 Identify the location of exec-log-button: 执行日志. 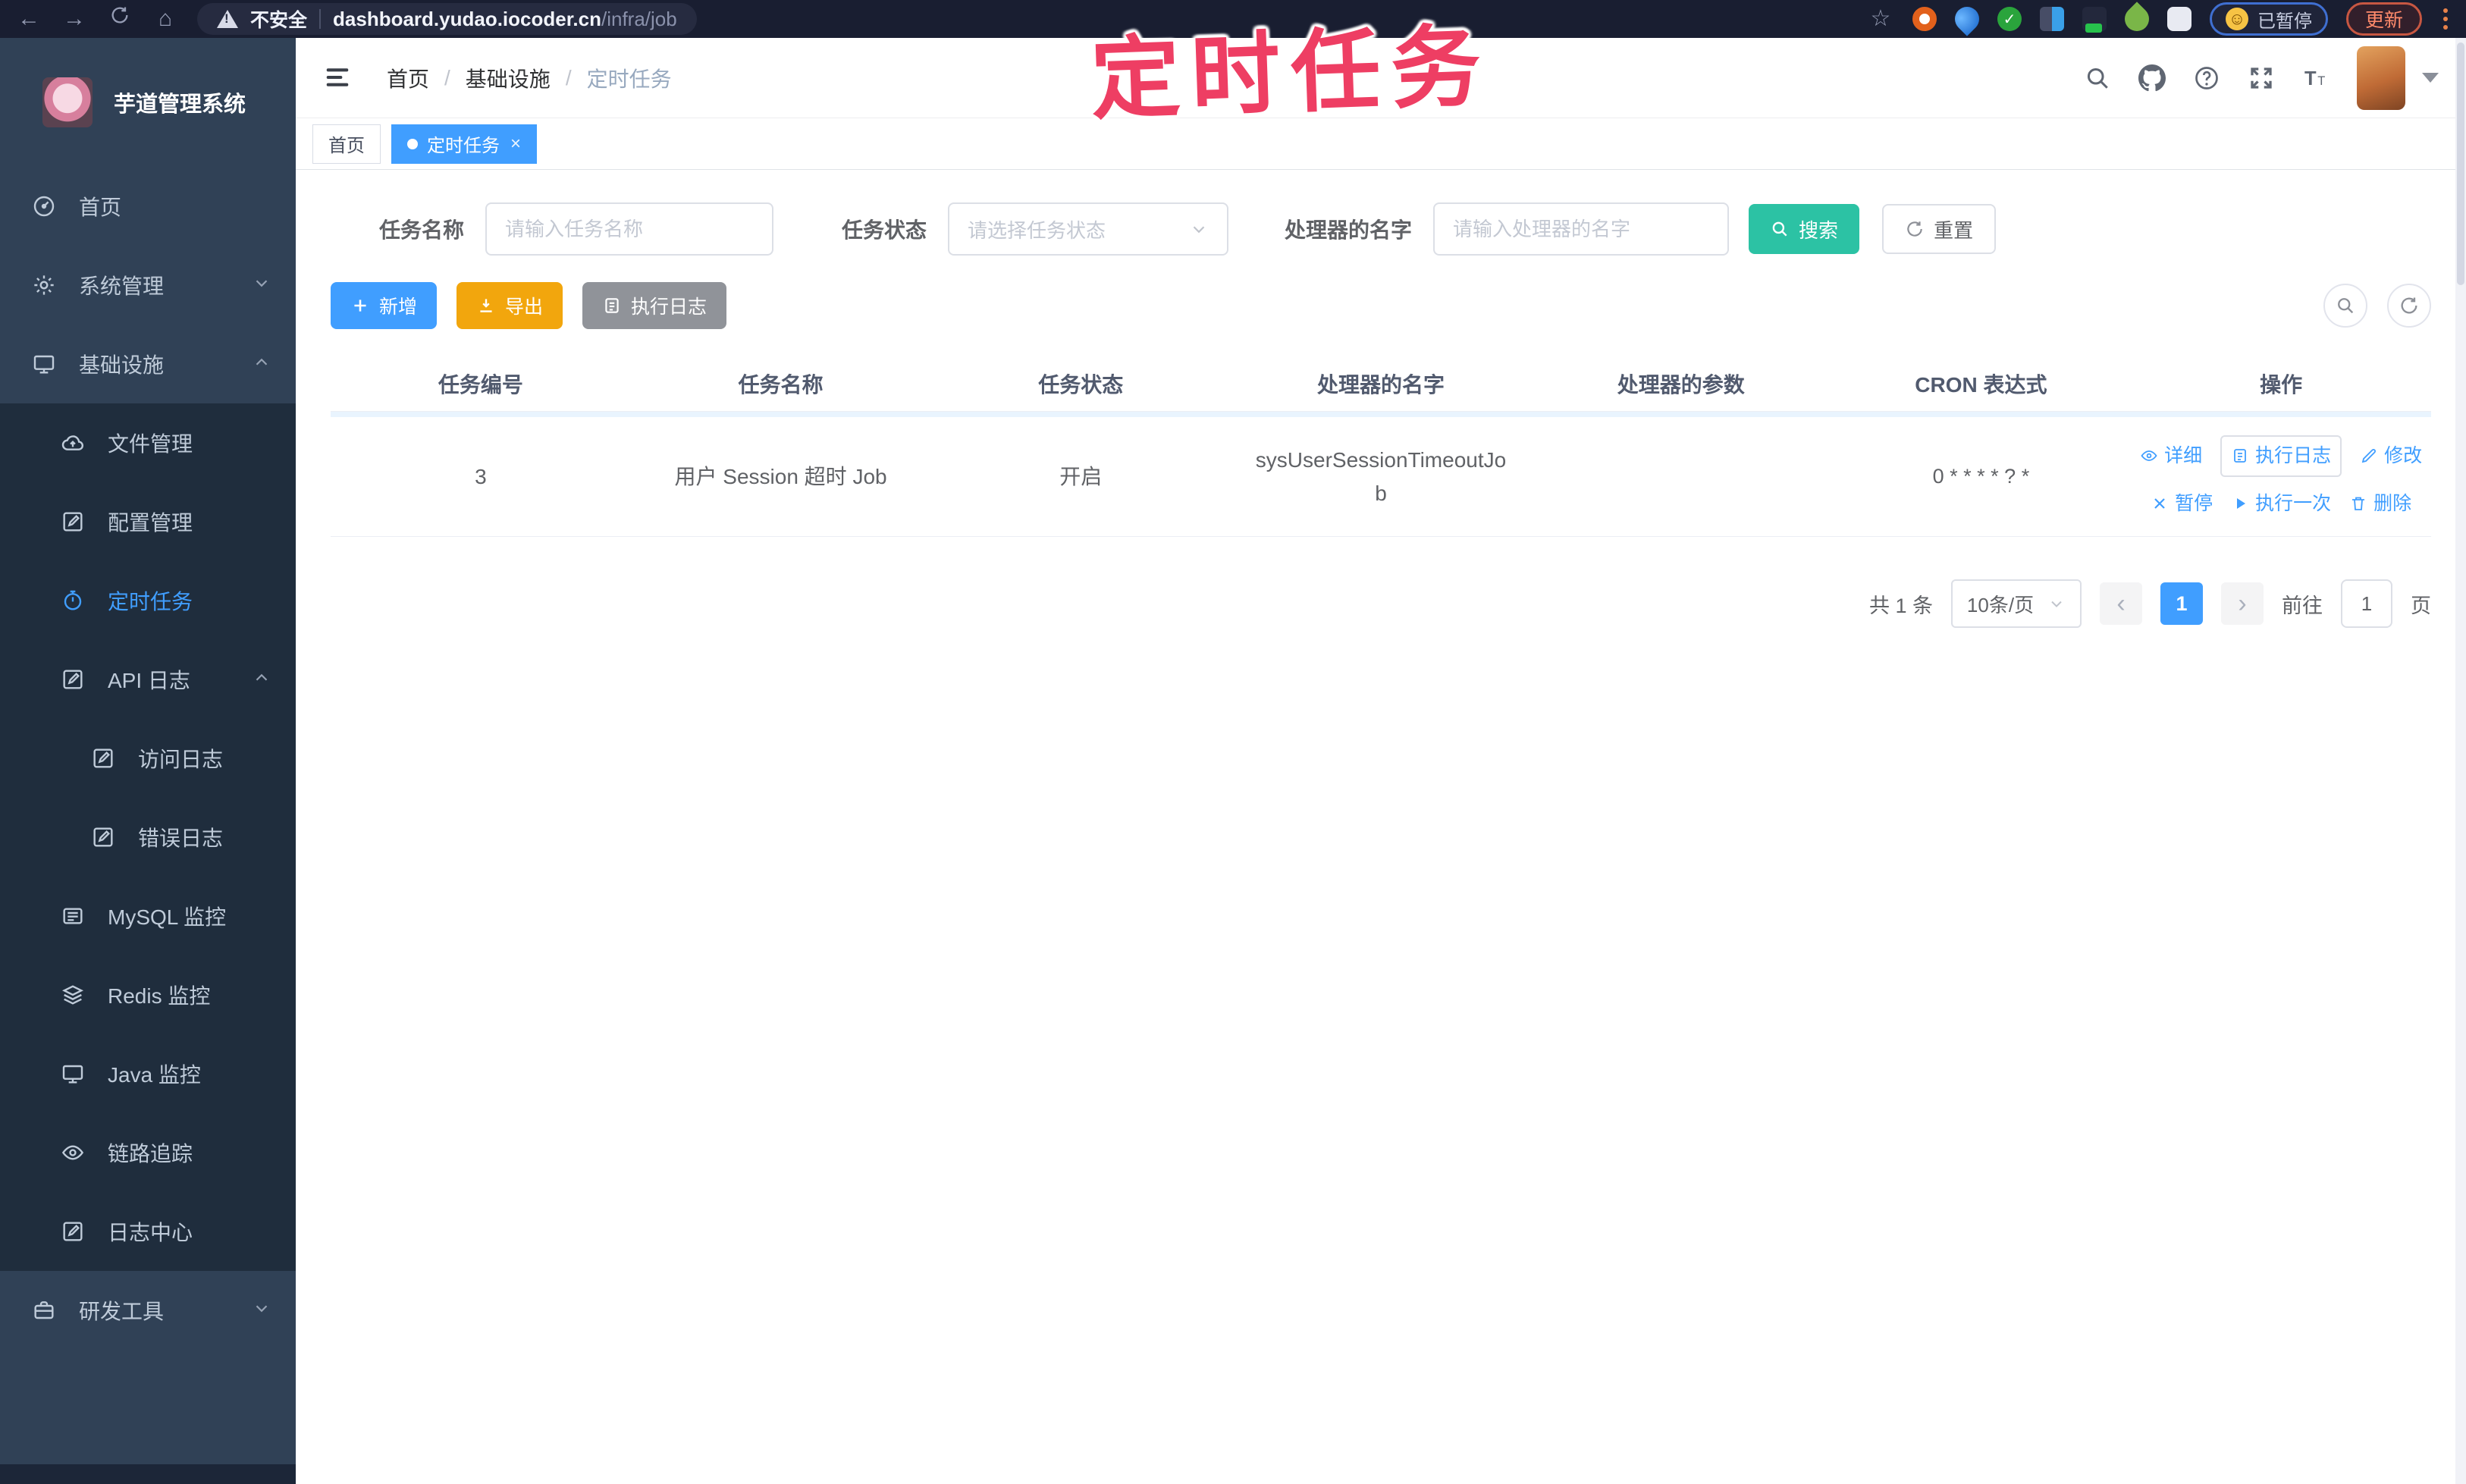
(654, 306).